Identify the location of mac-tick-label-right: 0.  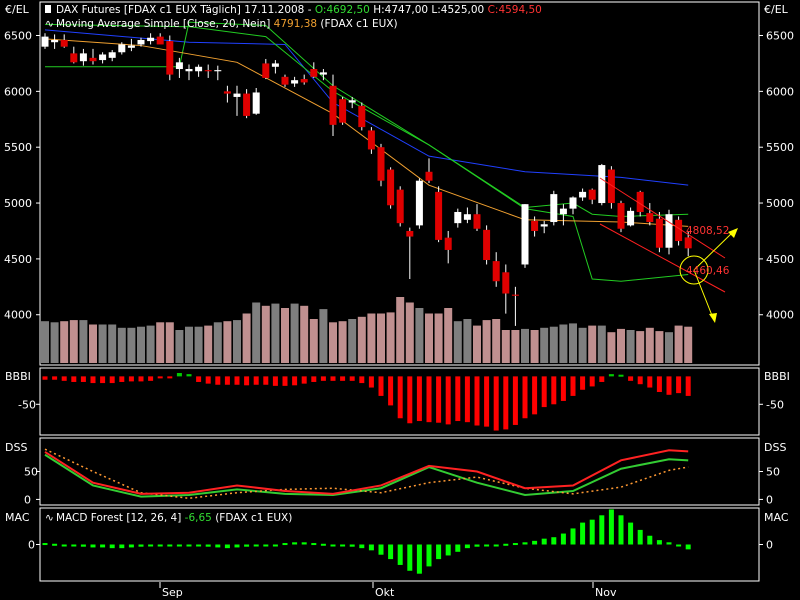
(769, 545).